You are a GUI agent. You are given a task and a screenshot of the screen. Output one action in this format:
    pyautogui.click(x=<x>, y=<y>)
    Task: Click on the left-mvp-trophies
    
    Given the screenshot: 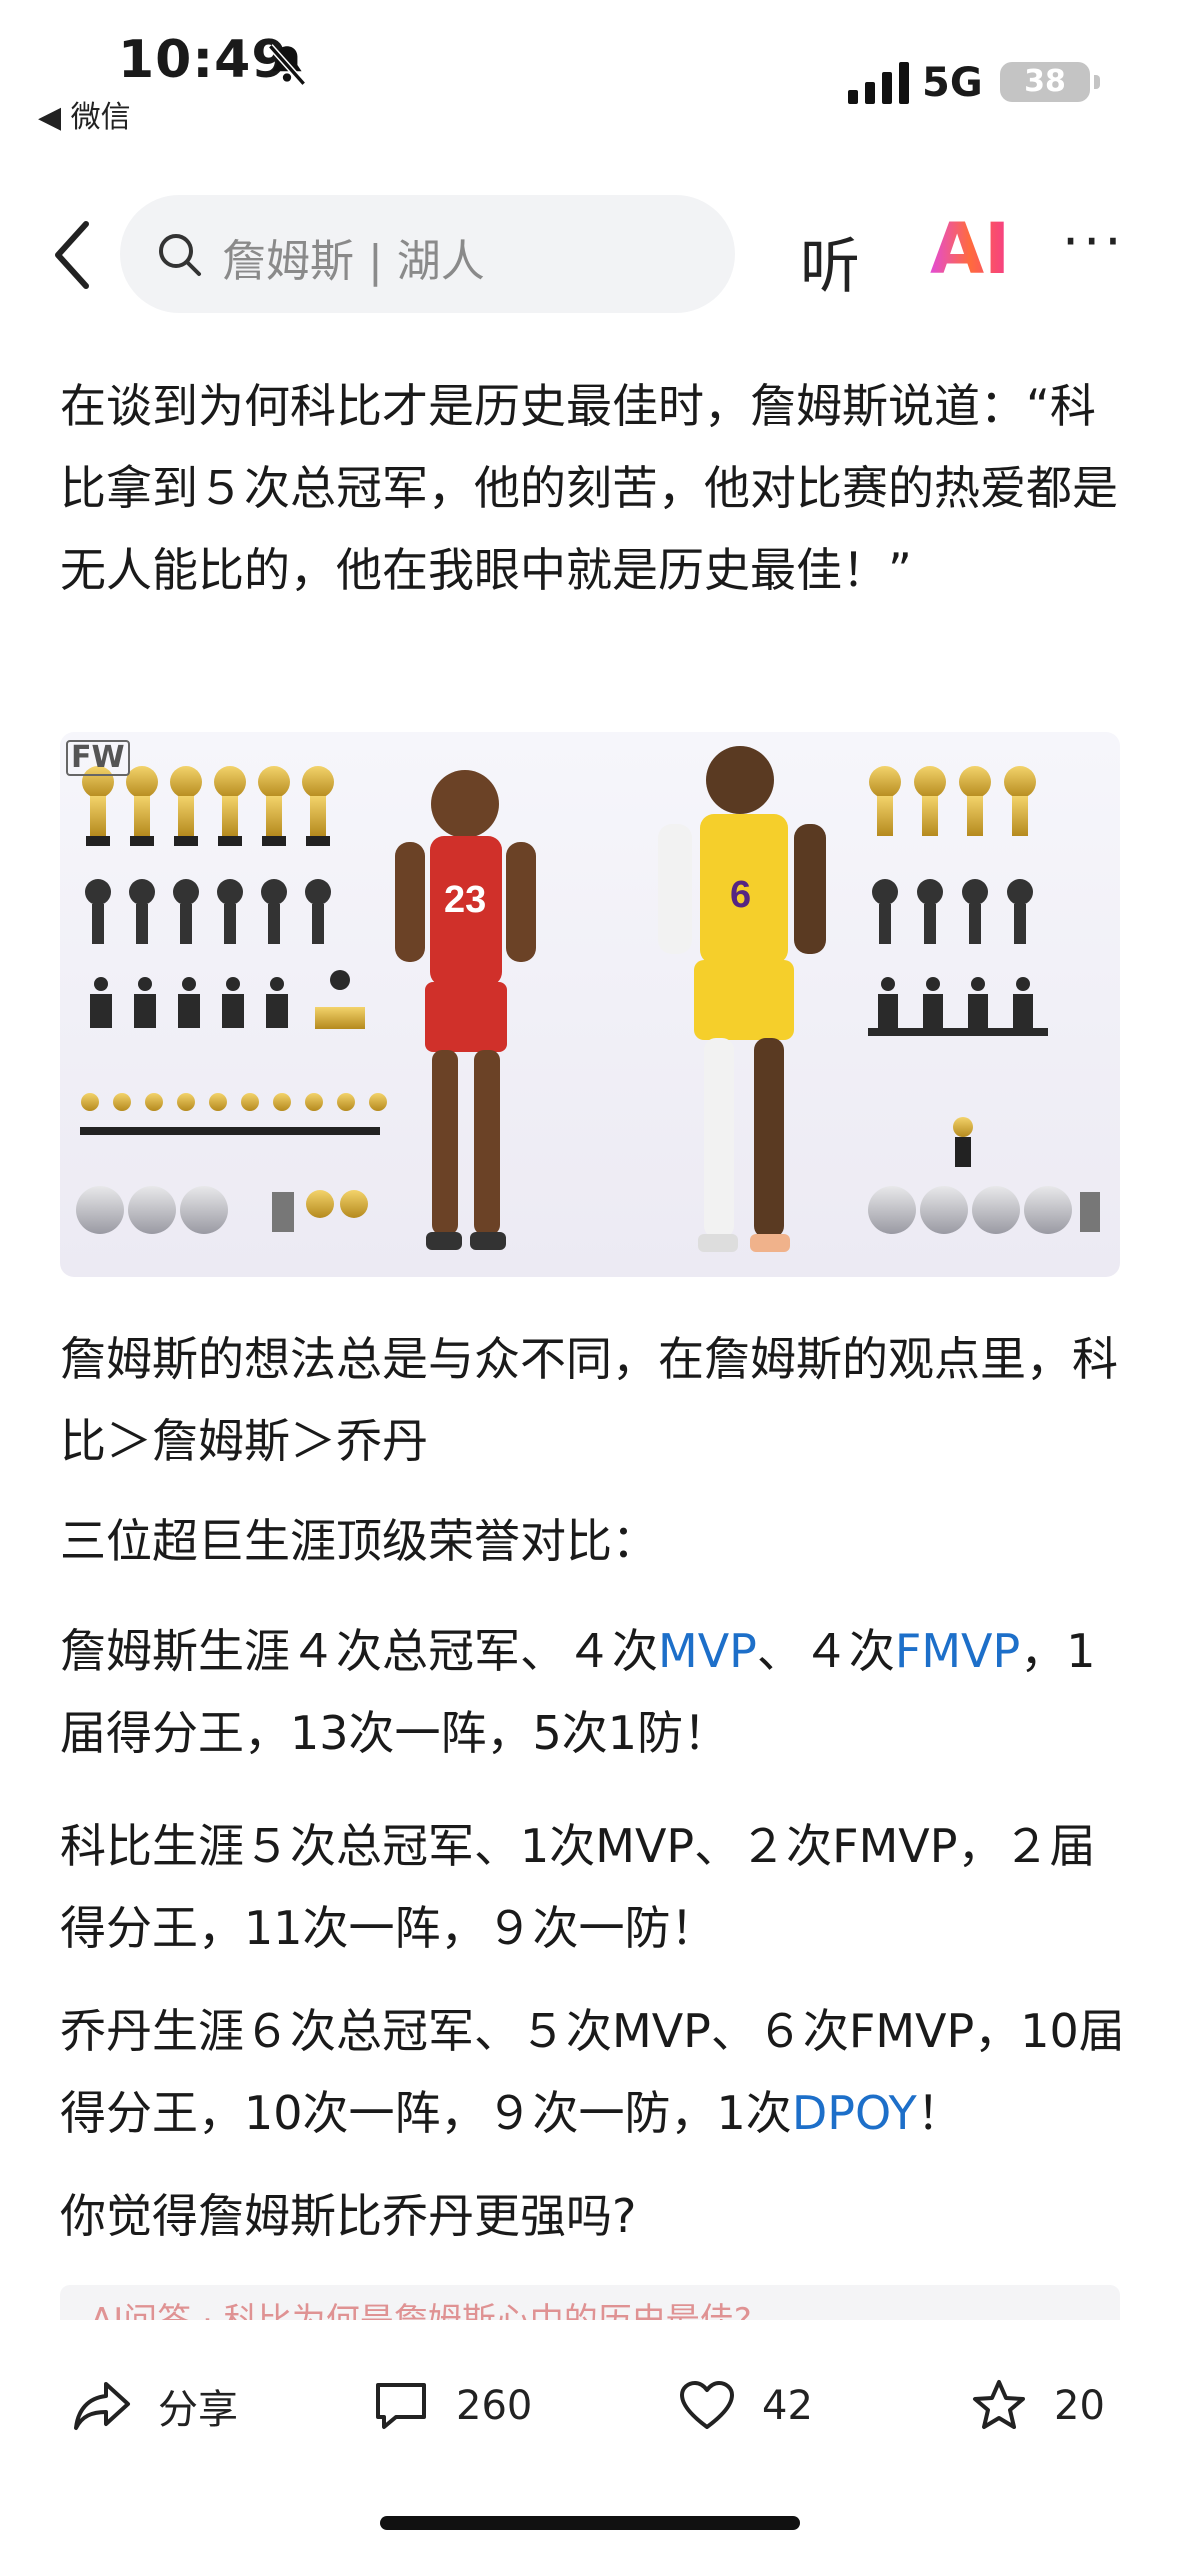 What is the action you would take?
    pyautogui.click(x=208, y=911)
    